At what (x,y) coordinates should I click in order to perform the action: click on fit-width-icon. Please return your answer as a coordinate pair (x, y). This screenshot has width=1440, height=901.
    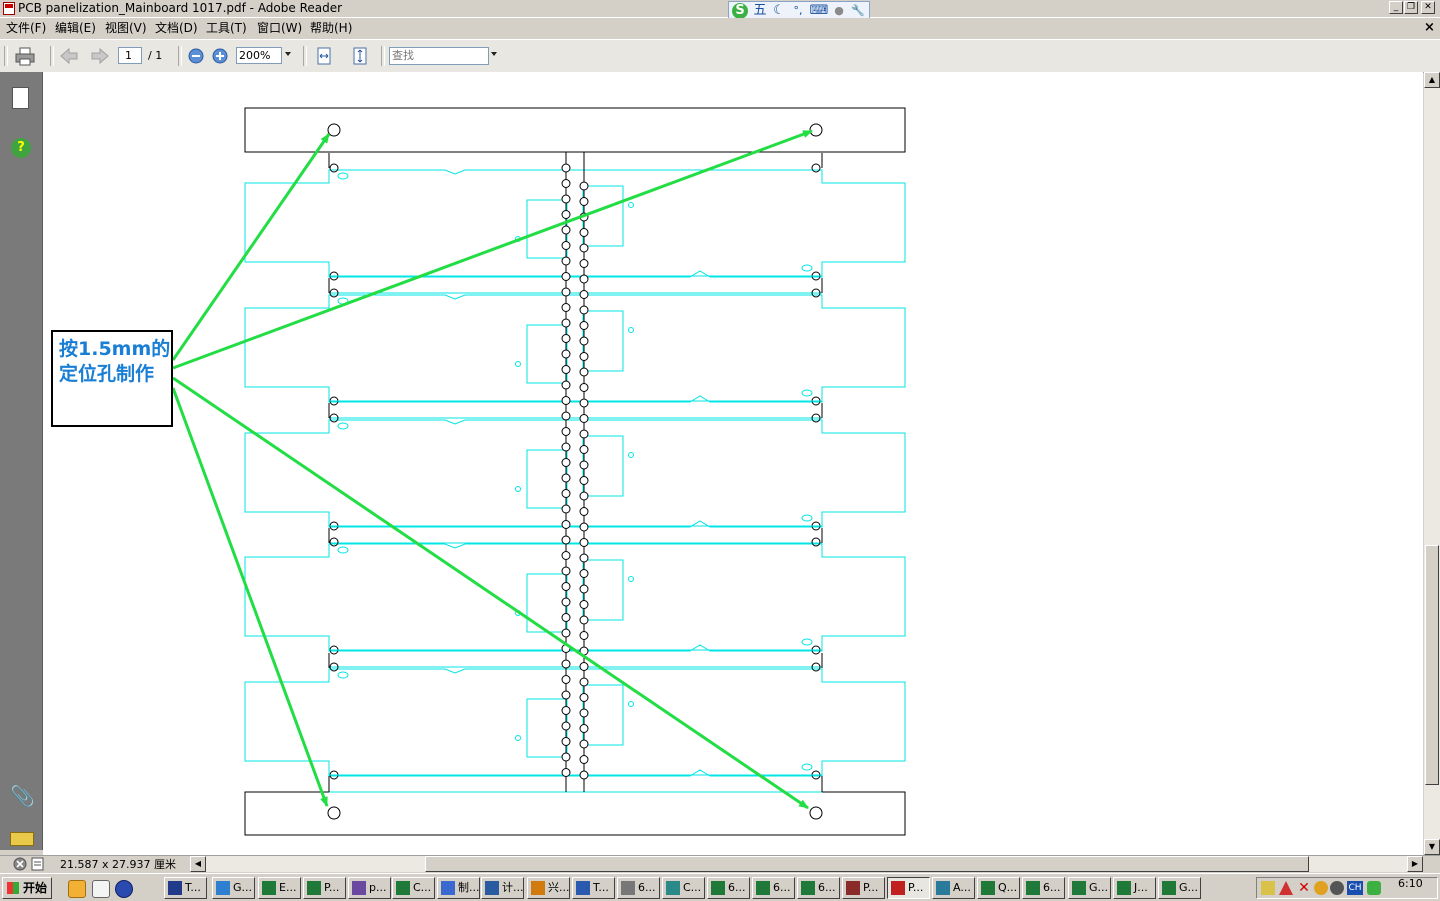
    Looking at the image, I should click on (324, 56).